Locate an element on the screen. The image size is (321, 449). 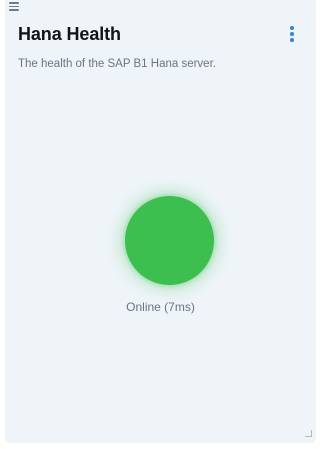
resize-handle is located at coordinates (308, 433).